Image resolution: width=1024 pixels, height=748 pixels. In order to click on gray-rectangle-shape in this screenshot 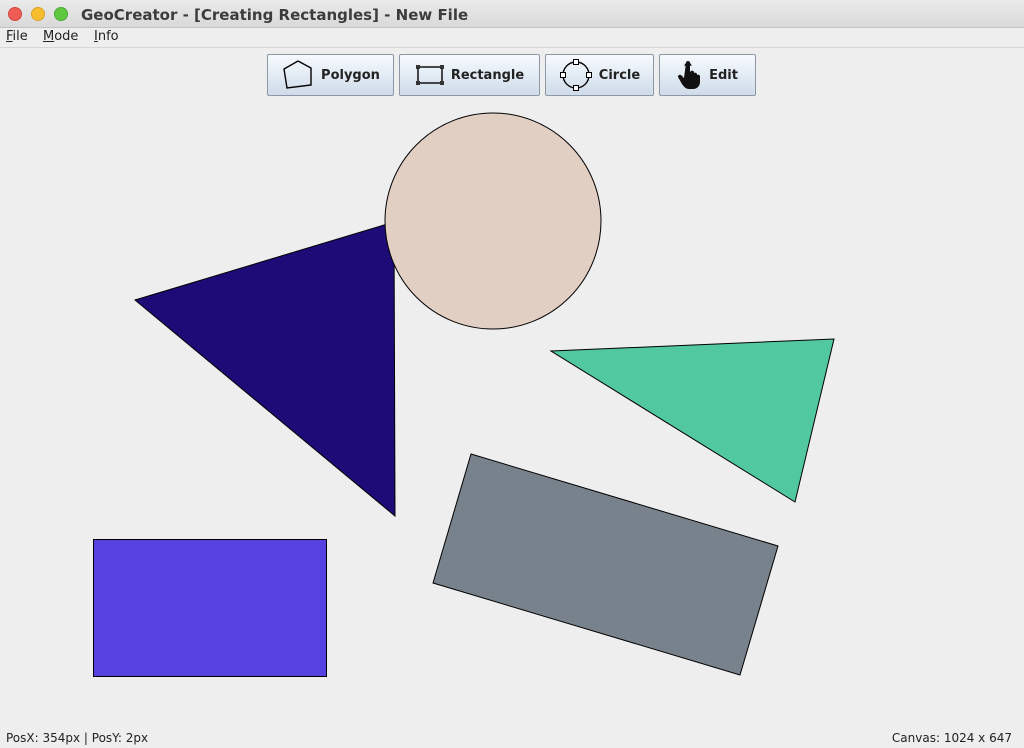, I will do `click(605, 564)`.